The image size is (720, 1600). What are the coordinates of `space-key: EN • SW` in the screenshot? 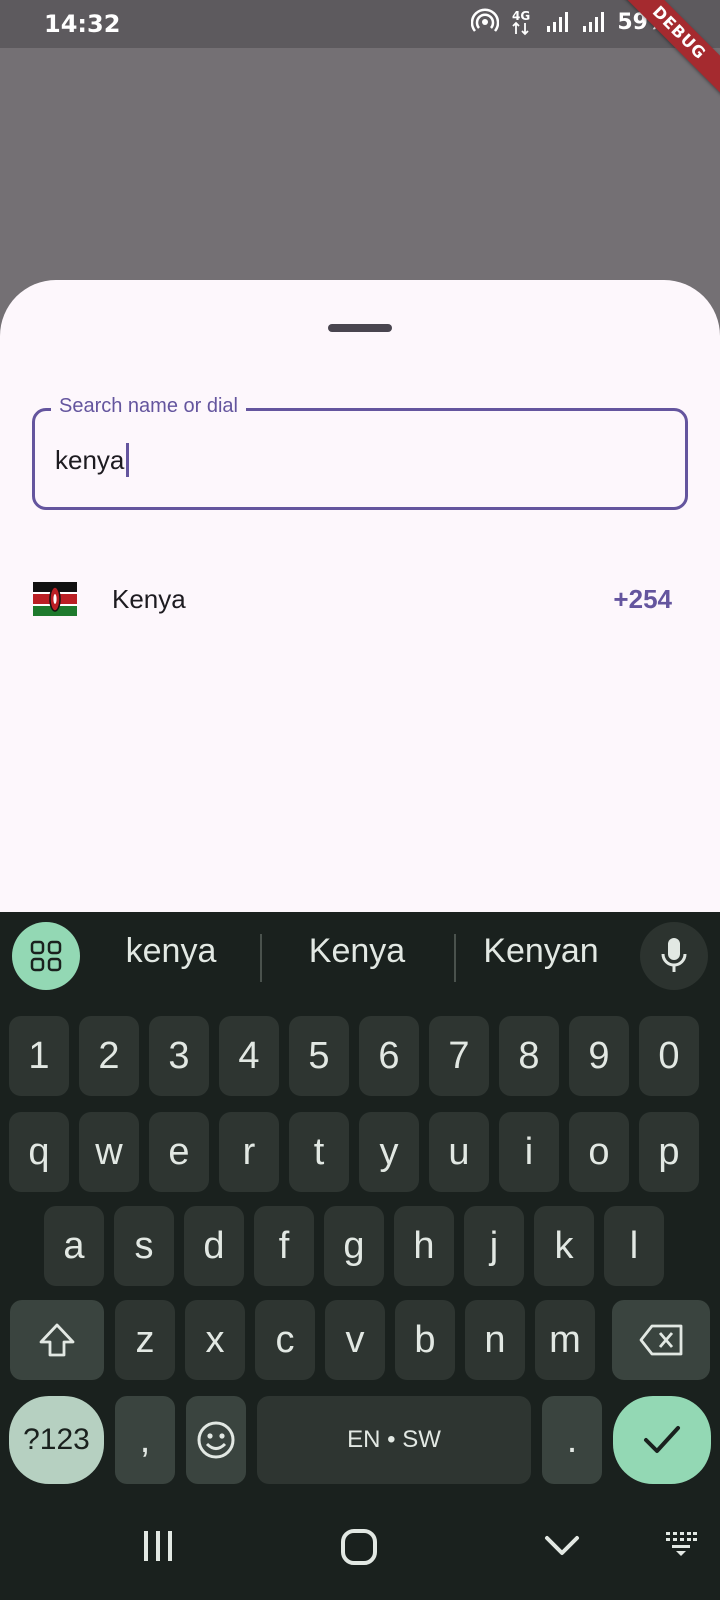 It's located at (394, 1440).